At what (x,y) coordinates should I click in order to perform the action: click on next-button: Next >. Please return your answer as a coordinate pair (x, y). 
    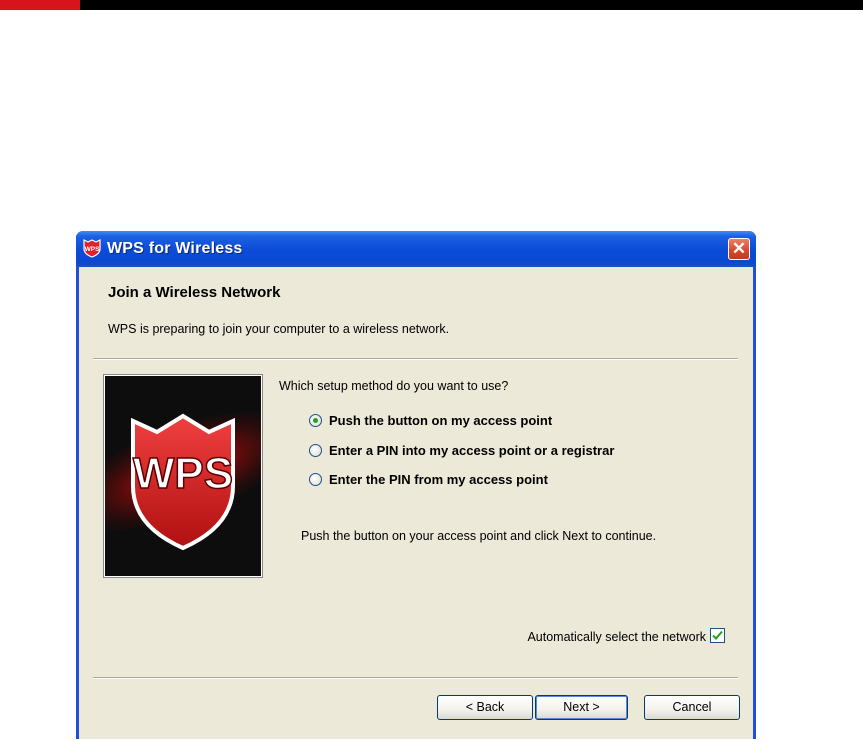
    Looking at the image, I should click on (581, 707).